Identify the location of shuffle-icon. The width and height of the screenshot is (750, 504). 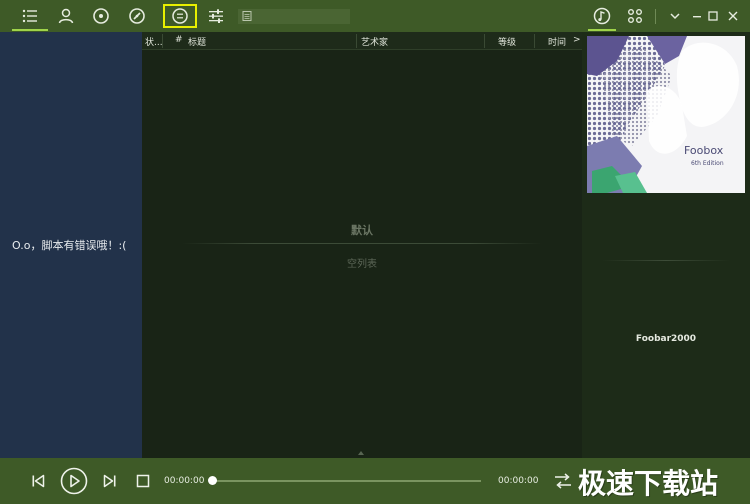
(563, 481).